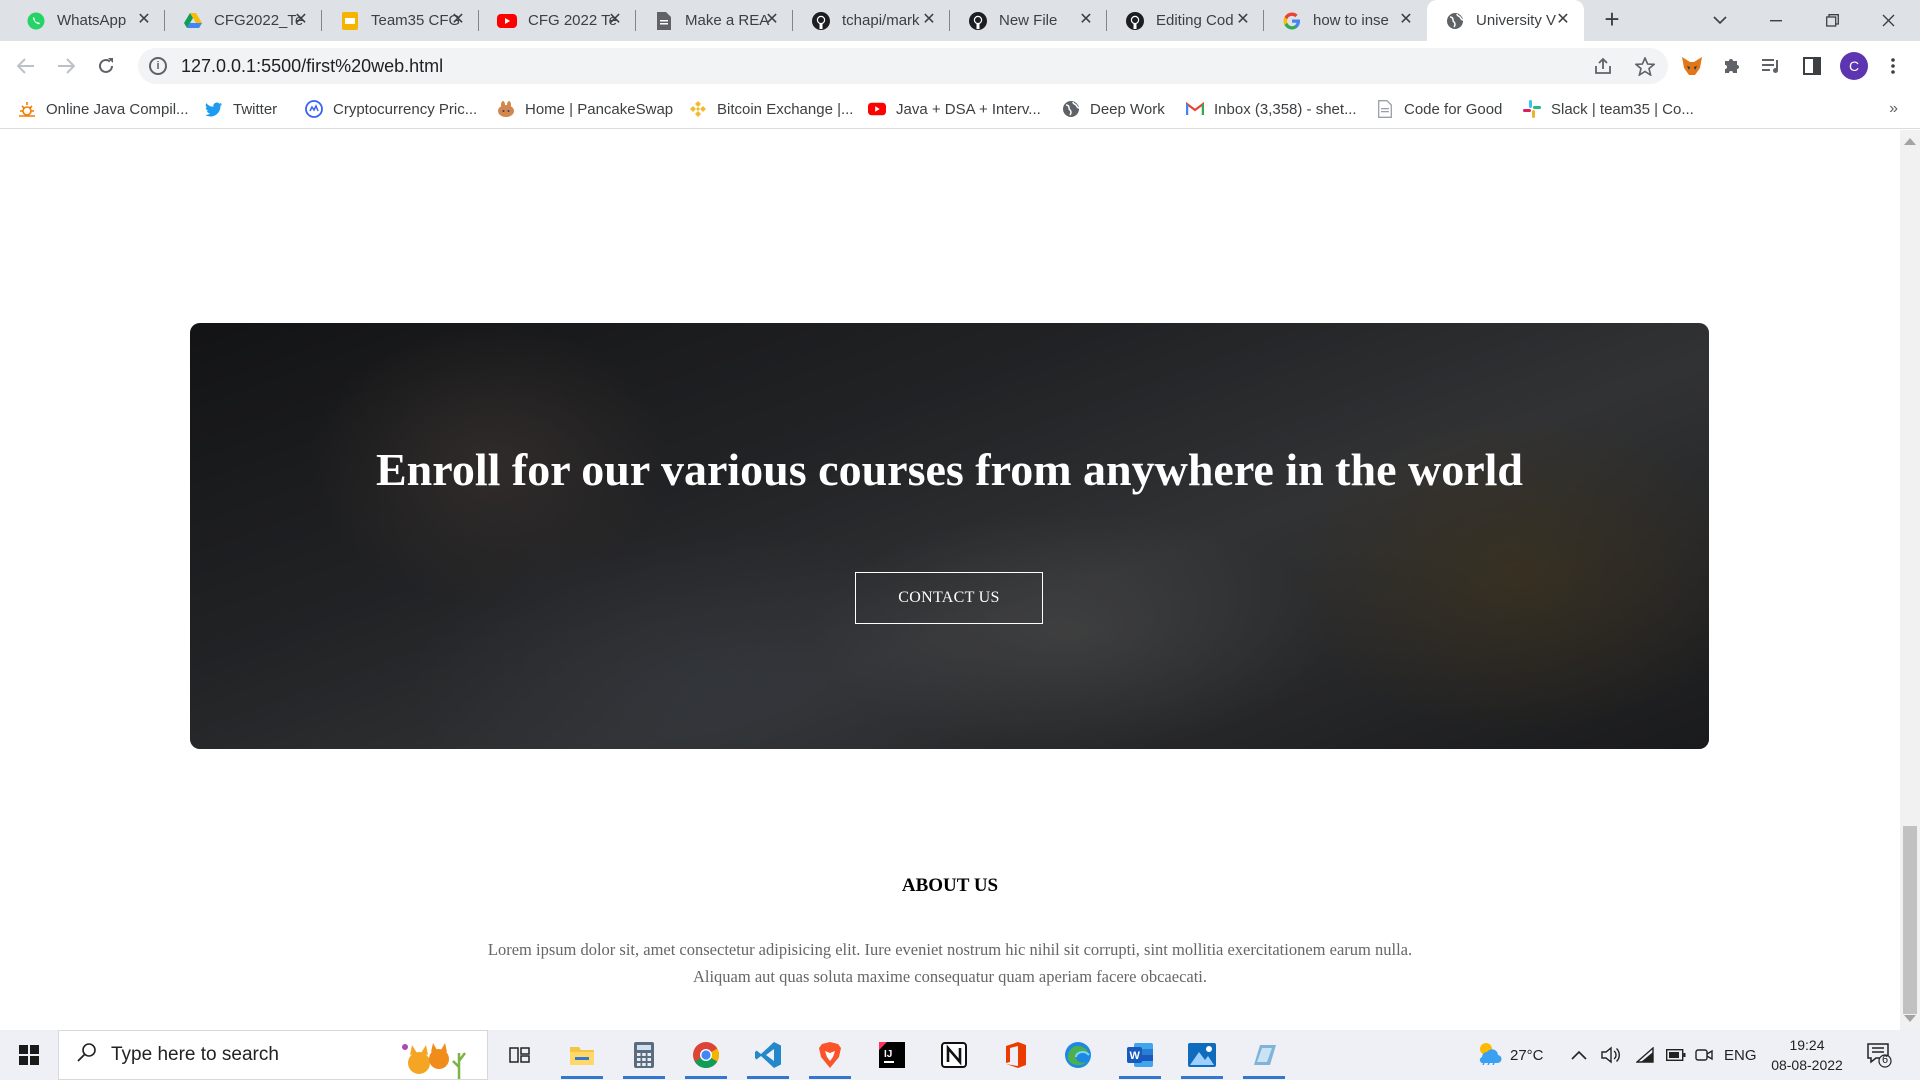 The image size is (1920, 1080). What do you see at coordinates (1509, 1055) in the screenshot?
I see `weather-widget: 27°C` at bounding box center [1509, 1055].